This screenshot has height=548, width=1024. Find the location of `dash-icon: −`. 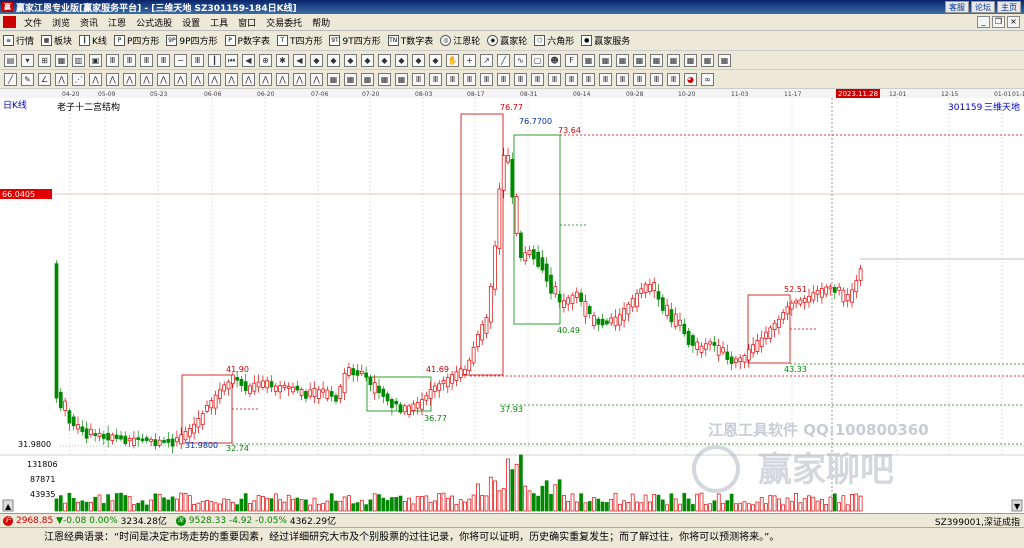

dash-icon: − is located at coordinates (180, 60).